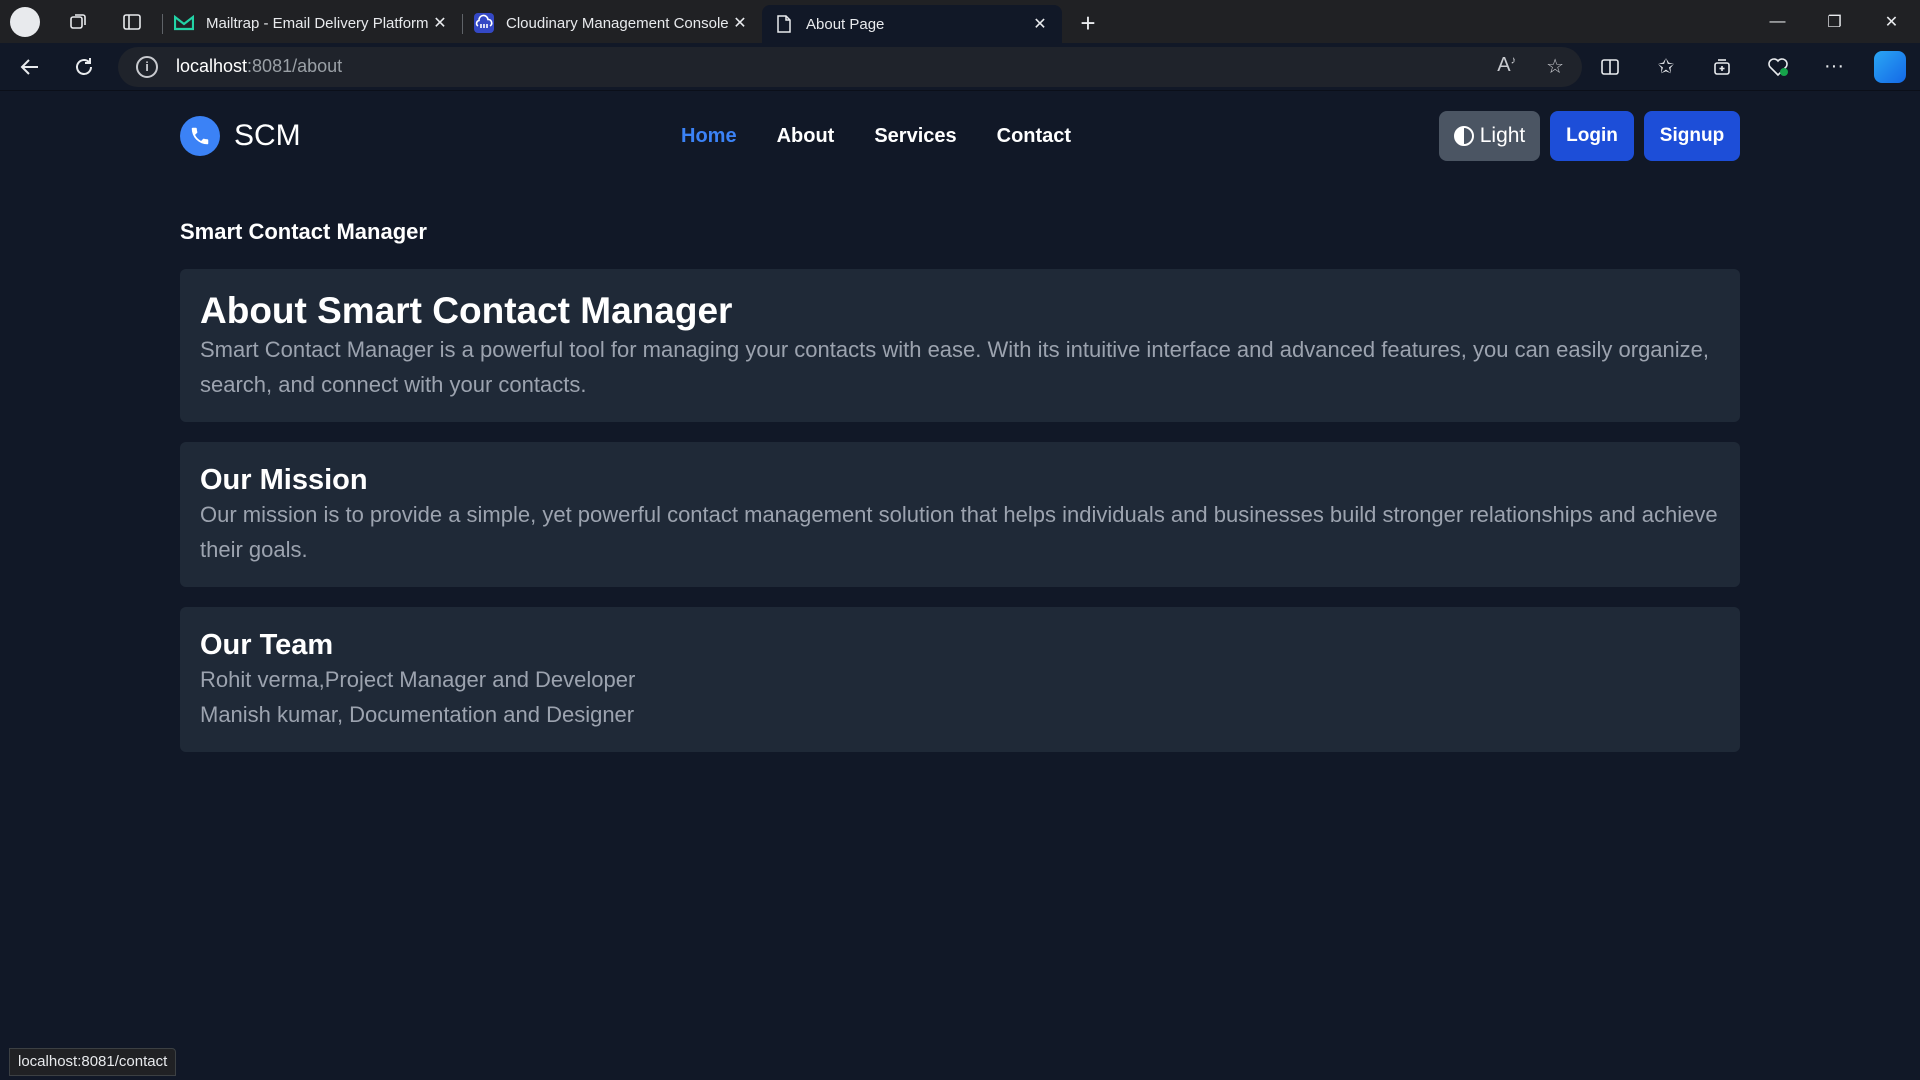 The height and width of the screenshot is (1080, 1920). I want to click on restore-icon: ❐, so click(1834, 21).